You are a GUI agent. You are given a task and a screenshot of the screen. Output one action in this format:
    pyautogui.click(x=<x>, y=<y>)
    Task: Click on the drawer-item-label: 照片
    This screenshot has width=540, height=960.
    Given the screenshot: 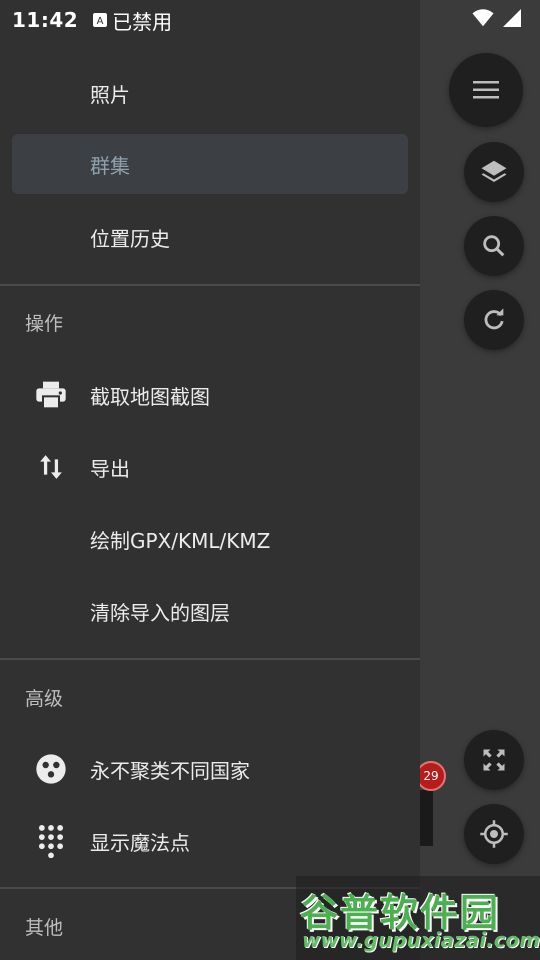 What is the action you would take?
    pyautogui.click(x=110, y=94)
    